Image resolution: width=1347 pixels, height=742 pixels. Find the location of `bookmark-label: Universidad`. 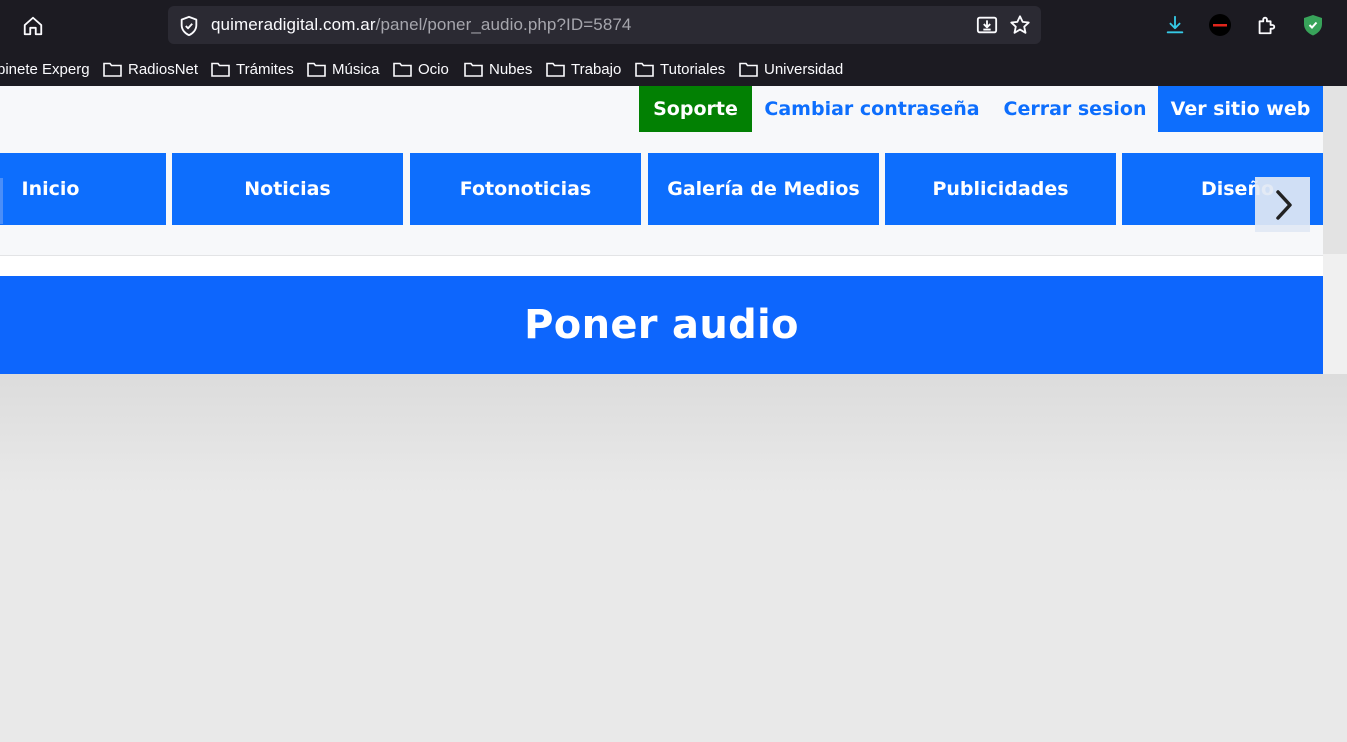

bookmark-label: Universidad is located at coordinates (804, 69).